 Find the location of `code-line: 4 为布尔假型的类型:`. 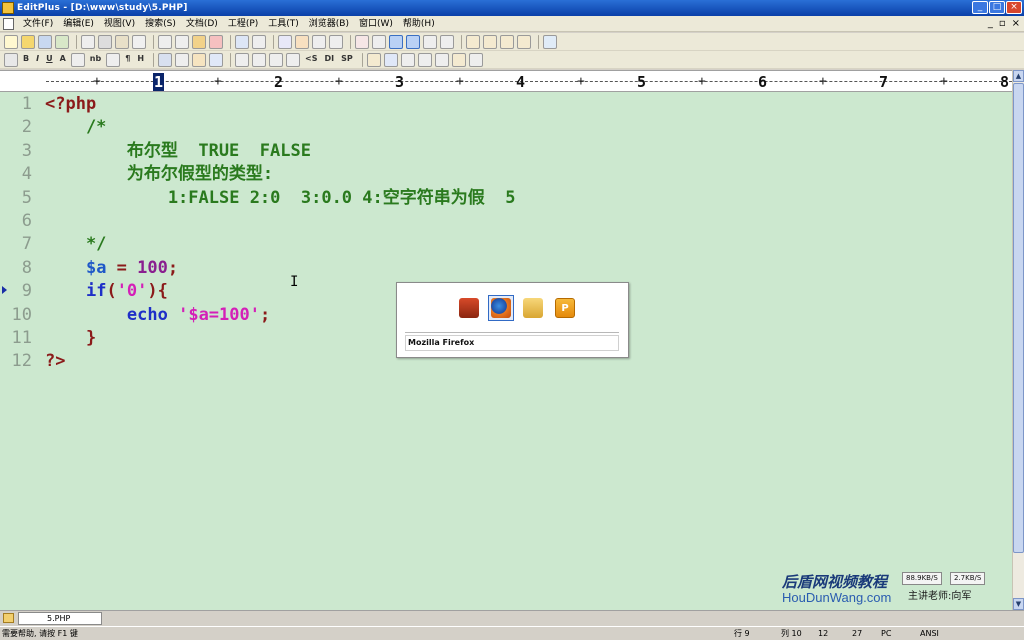

code-line: 4 为布尔假型的类型: is located at coordinates (506, 174).